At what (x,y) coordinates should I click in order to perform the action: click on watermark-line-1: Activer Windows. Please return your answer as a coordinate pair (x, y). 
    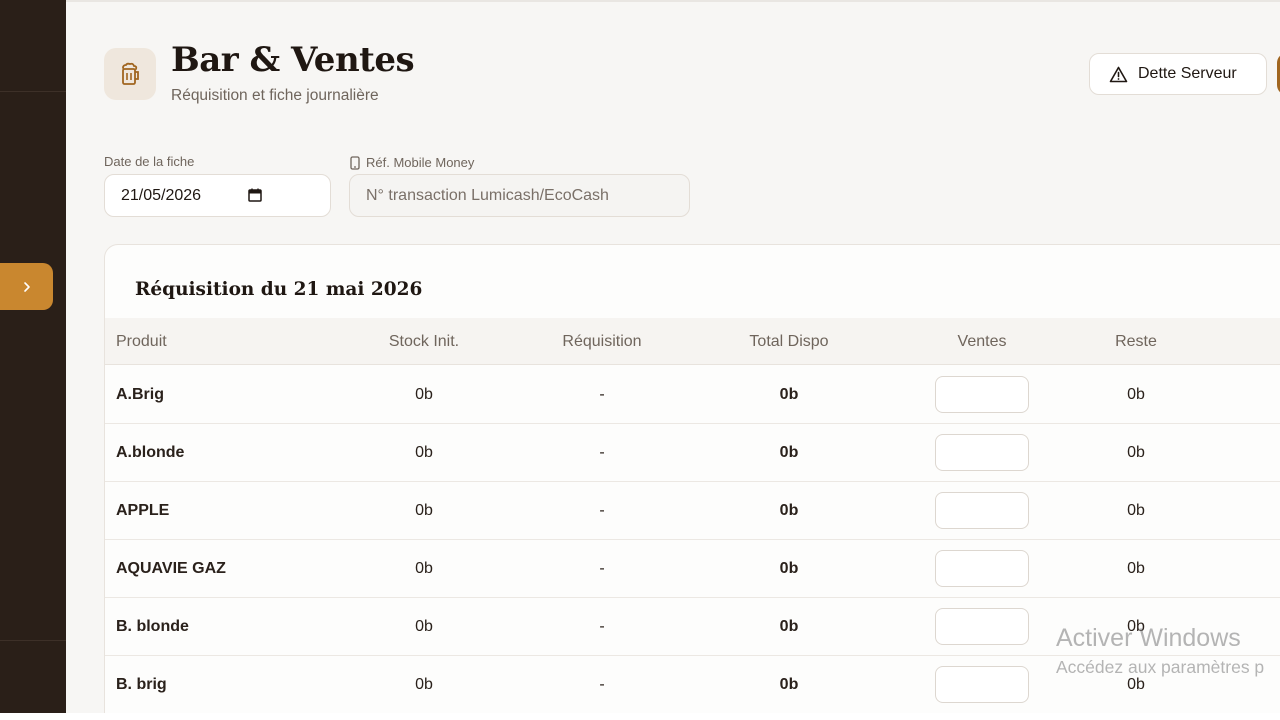
    Looking at the image, I should click on (1148, 638).